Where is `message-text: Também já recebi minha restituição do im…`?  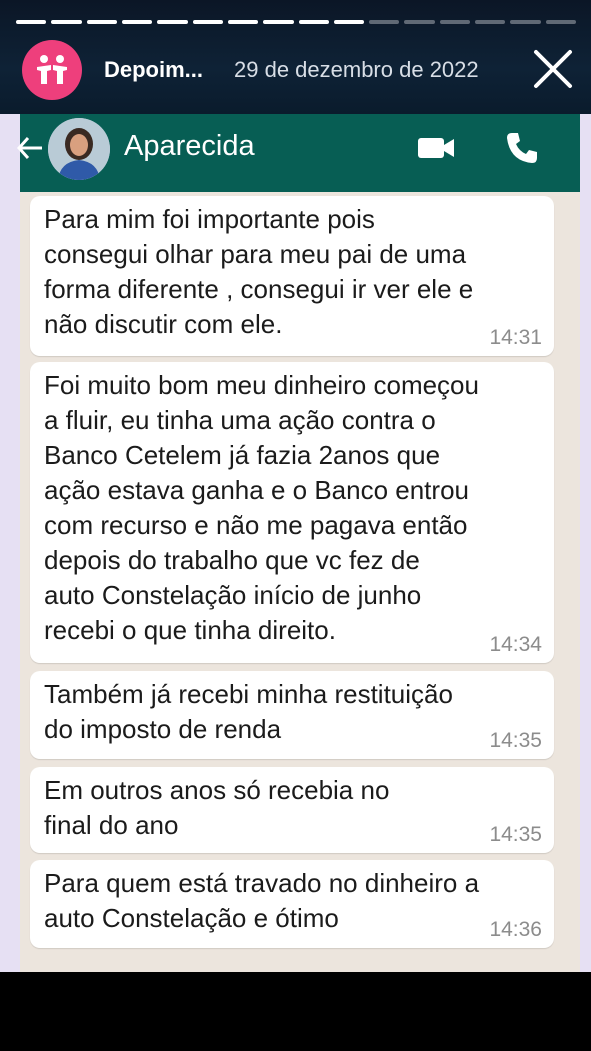
message-text: Também já recebi minha restituição do im… is located at coordinates (248, 711).